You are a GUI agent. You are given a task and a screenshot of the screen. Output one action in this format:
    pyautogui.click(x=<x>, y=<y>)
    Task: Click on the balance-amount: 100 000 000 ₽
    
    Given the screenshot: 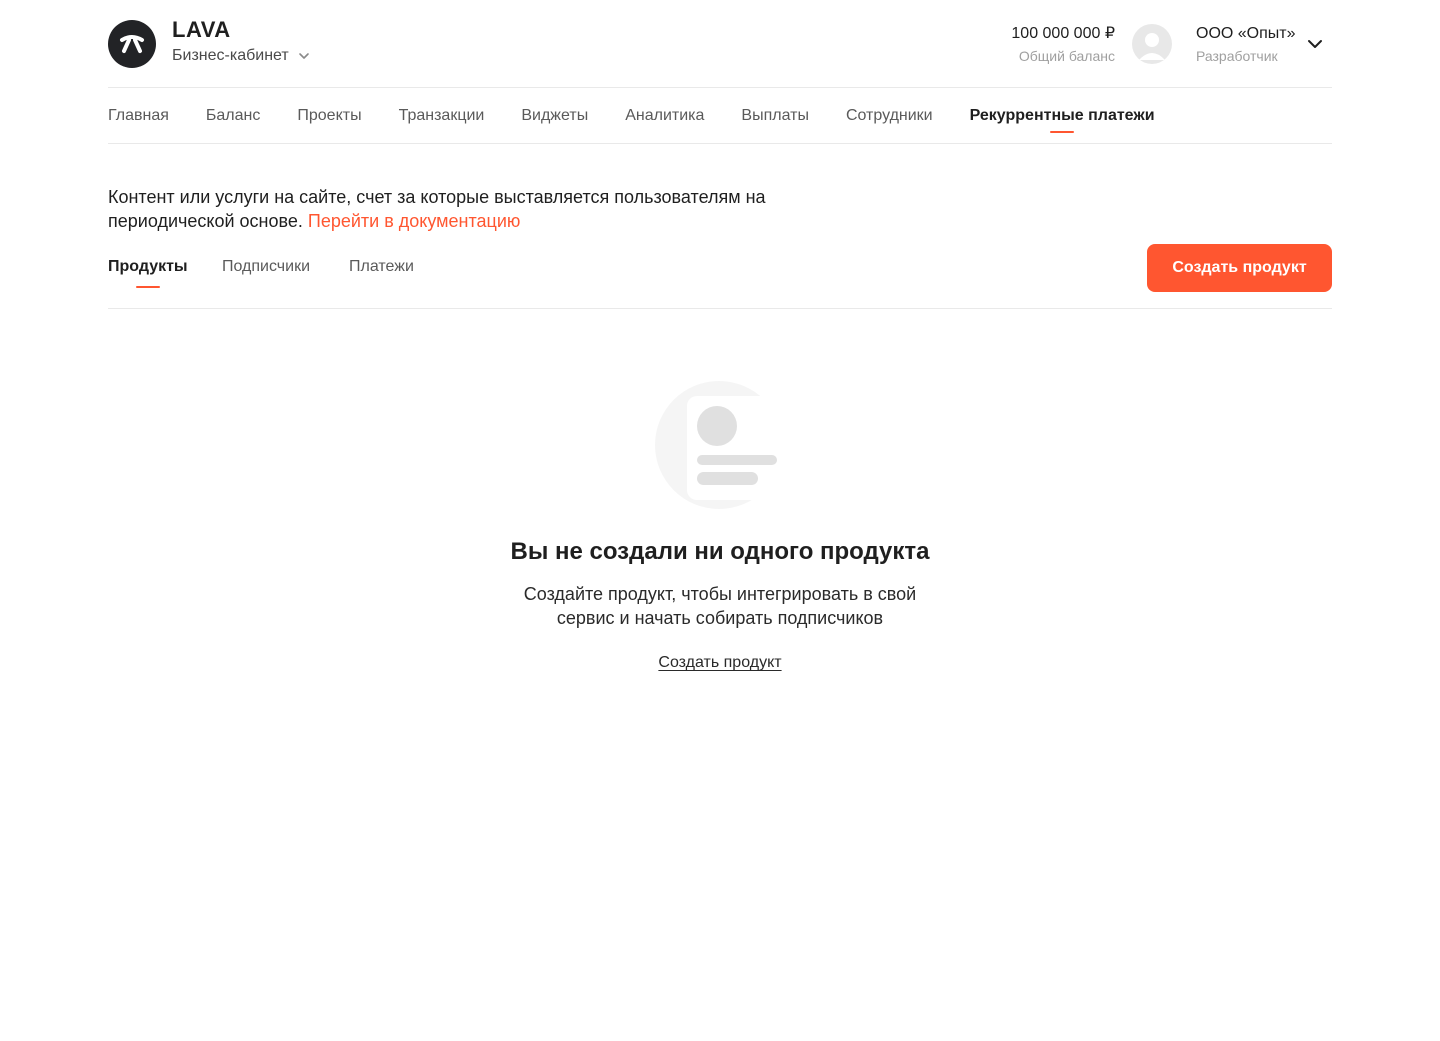 What is the action you would take?
    pyautogui.click(x=1063, y=33)
    